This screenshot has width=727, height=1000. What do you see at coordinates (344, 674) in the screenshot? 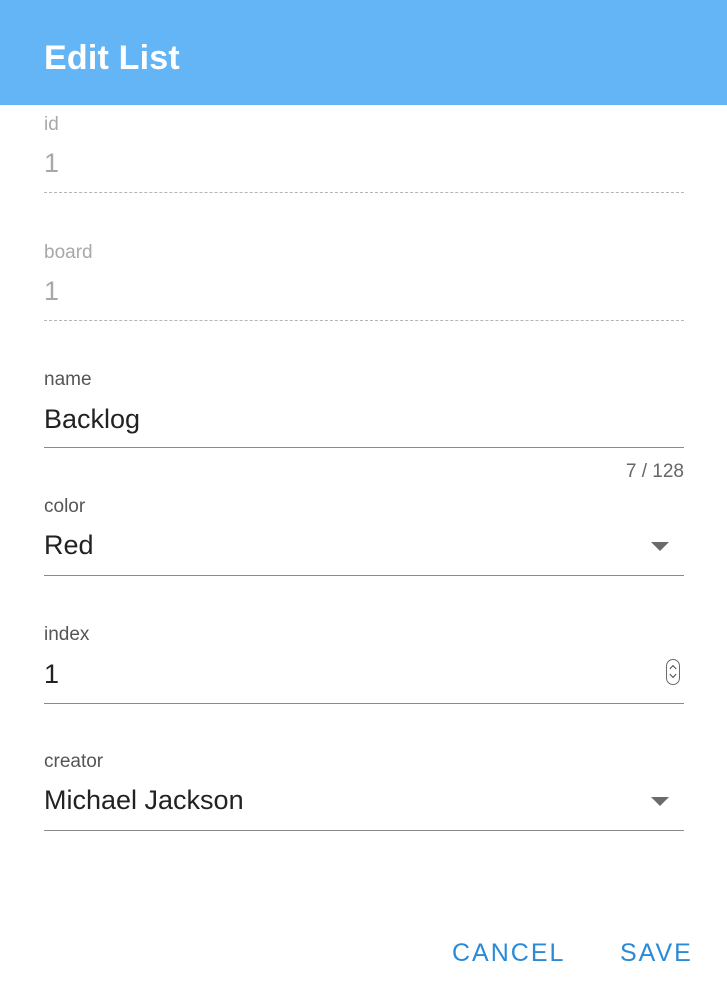
I see `index-input` at bounding box center [344, 674].